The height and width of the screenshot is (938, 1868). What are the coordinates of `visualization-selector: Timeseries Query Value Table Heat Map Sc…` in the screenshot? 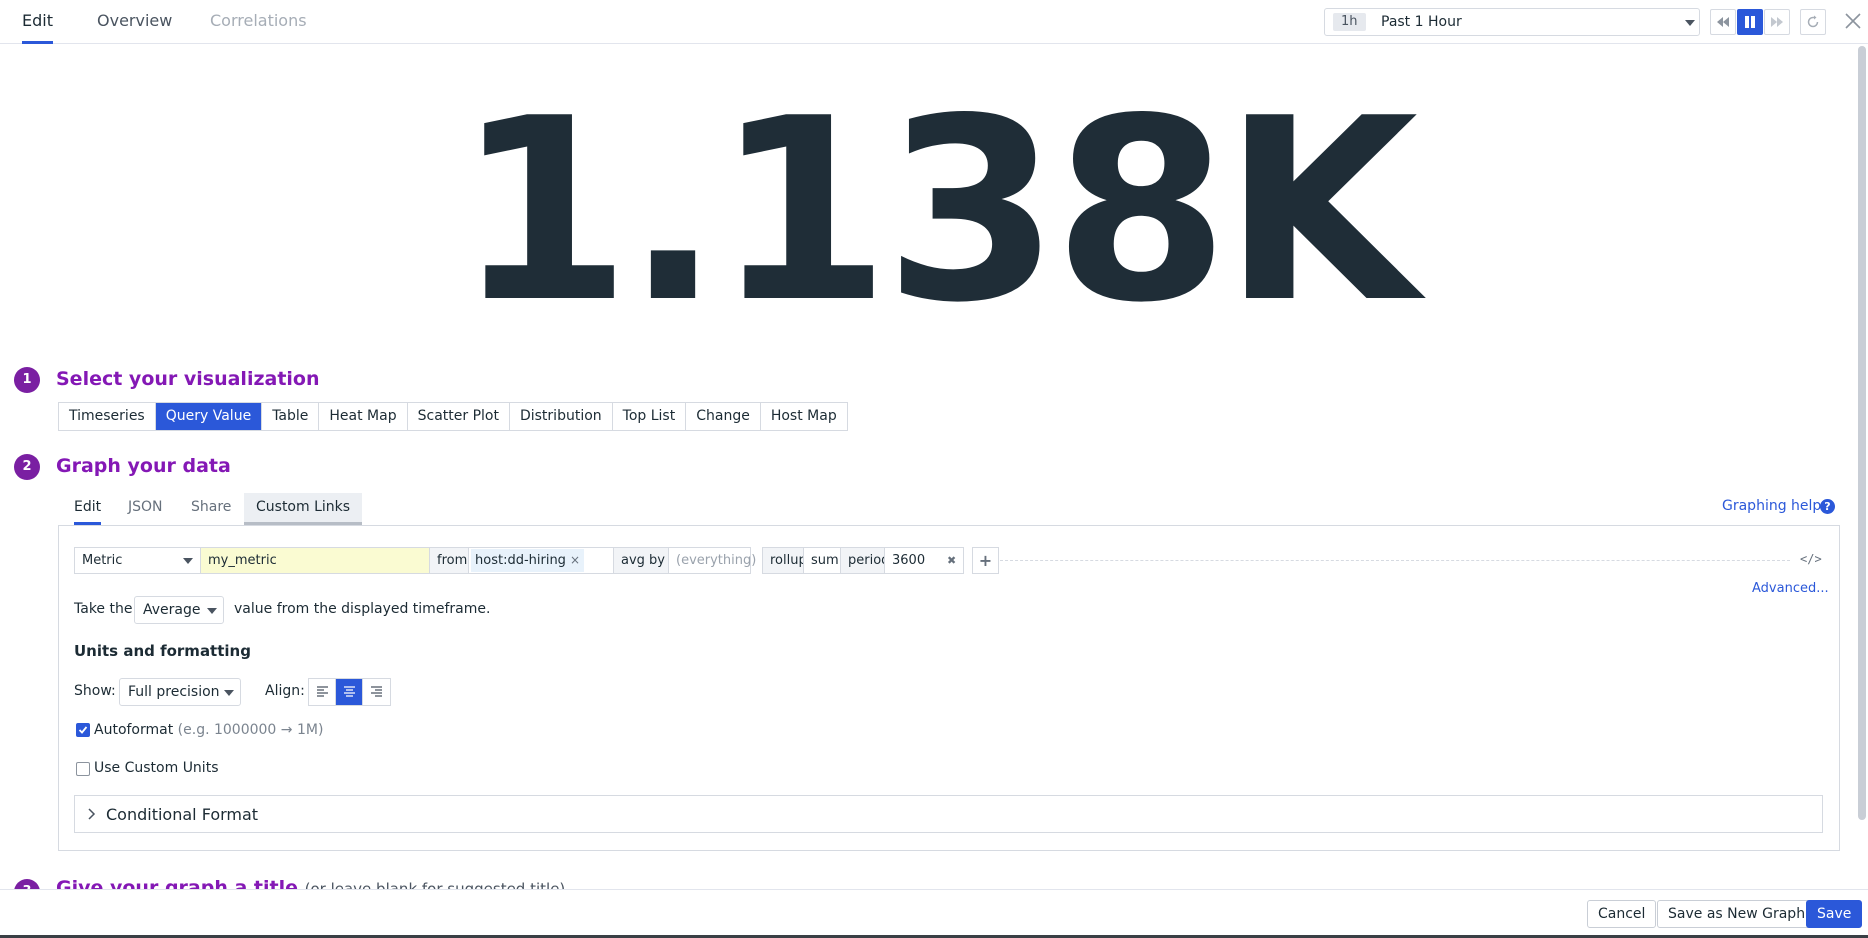 It's located at (453, 416).